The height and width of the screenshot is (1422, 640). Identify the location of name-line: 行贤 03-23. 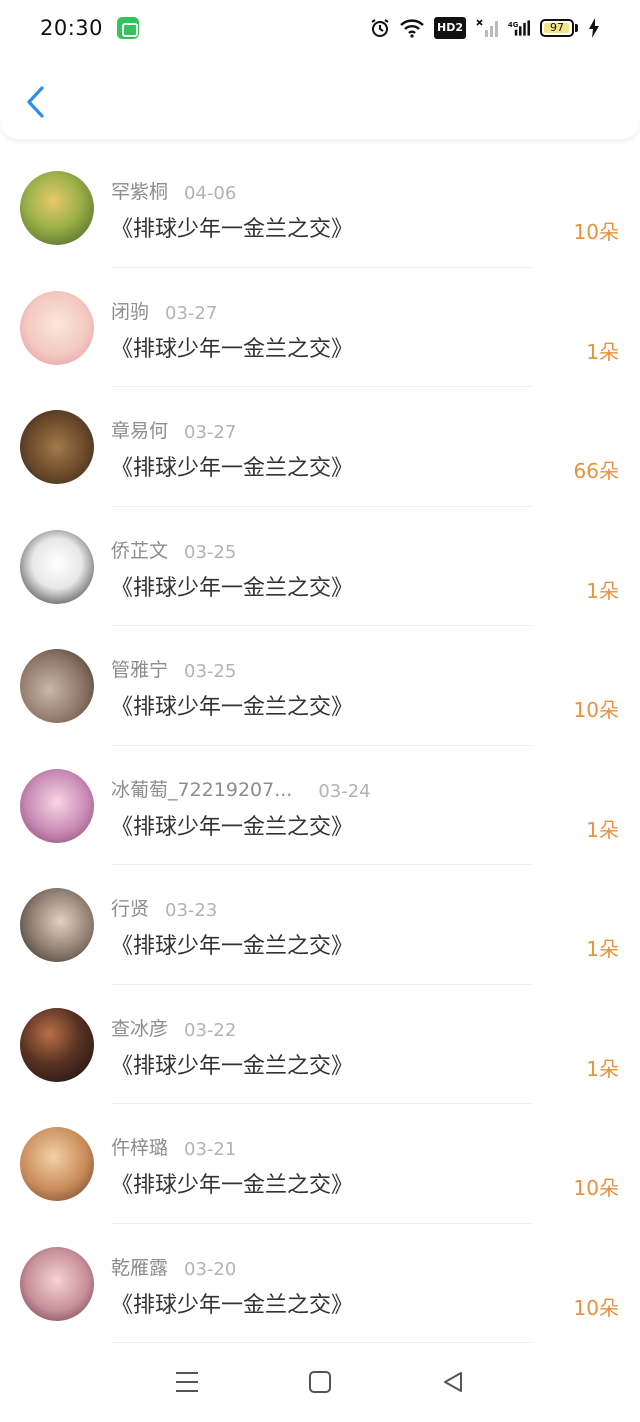
(164, 907).